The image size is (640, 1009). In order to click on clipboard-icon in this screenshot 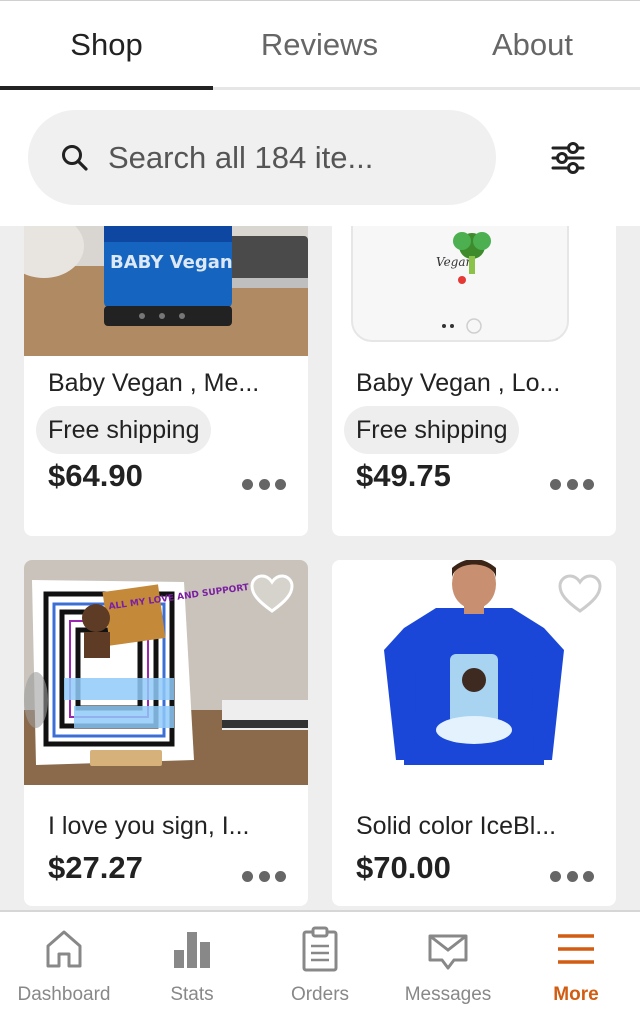, I will do `click(320, 949)`.